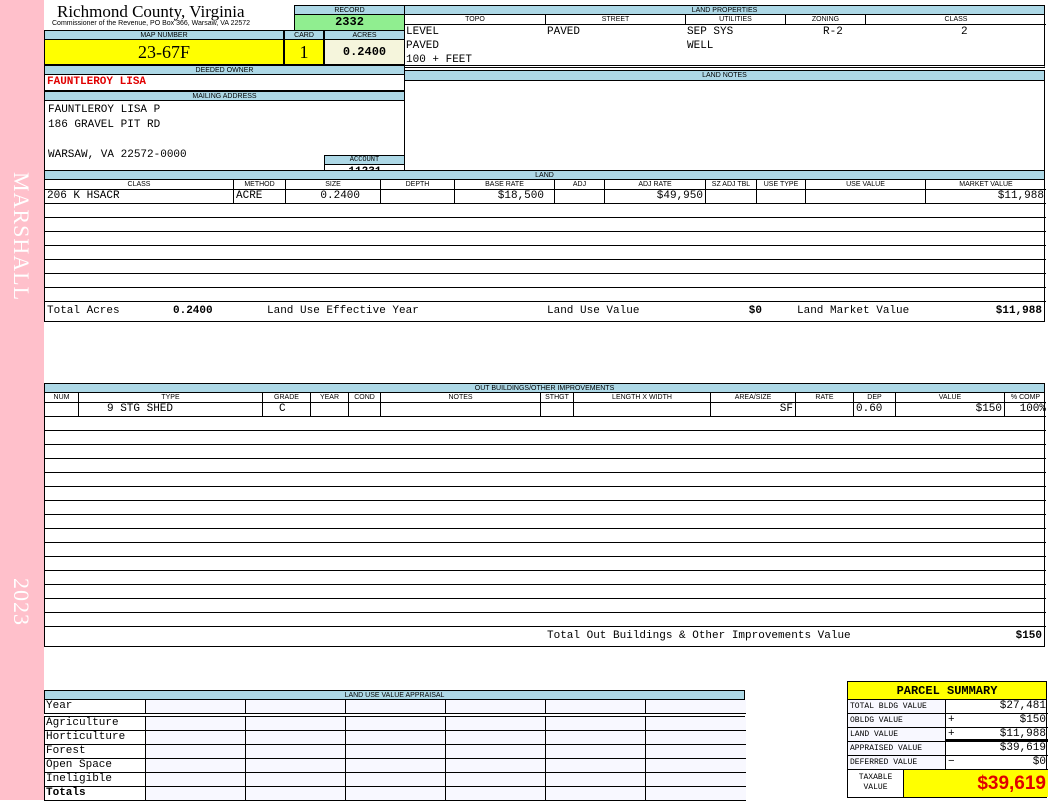 The image size is (1050, 801). Describe the element at coordinates (330, 410) in the screenshot. I see `ob-year` at that location.